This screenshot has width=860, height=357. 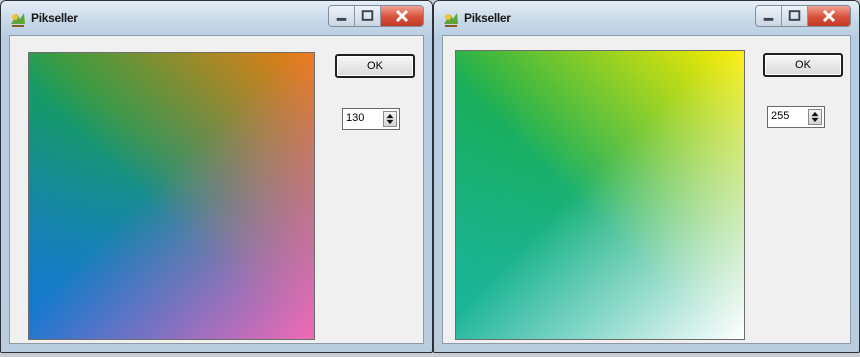 I want to click on value-spinner: 255, so click(x=796, y=117).